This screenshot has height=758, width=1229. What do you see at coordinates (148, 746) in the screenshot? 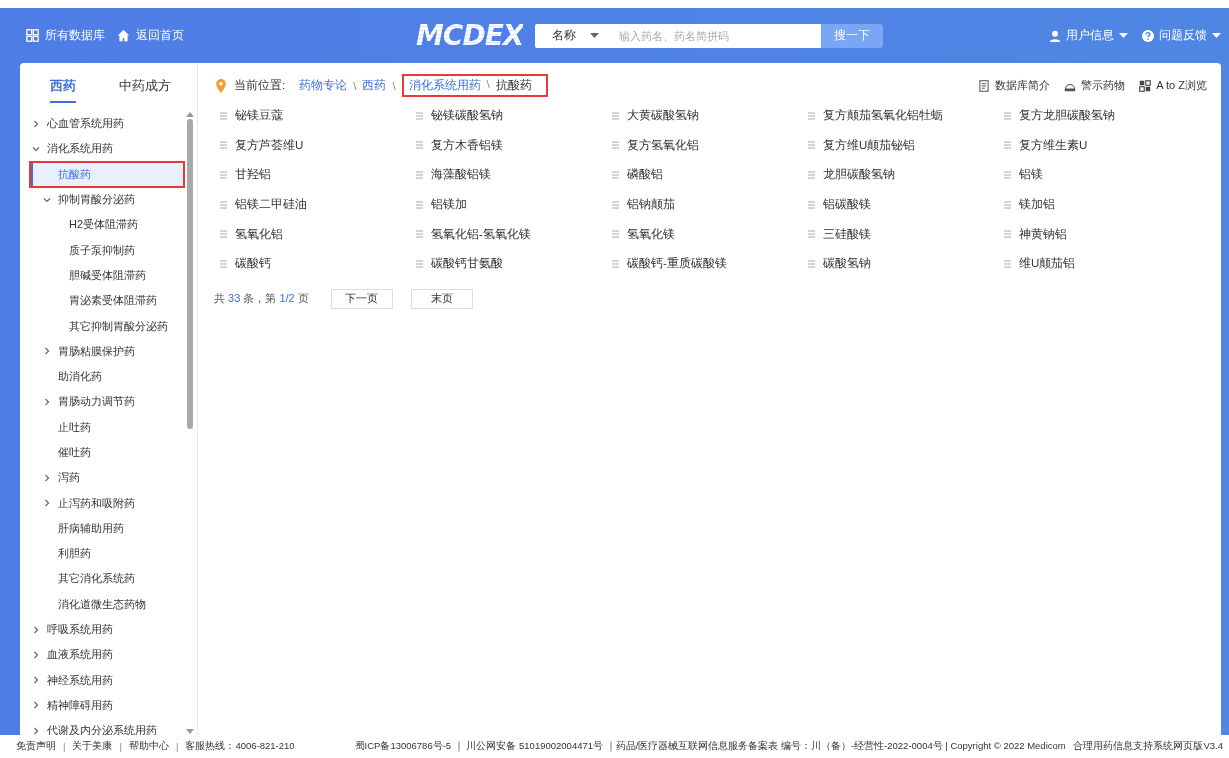
I see `footer-link: 帮助中心` at bounding box center [148, 746].